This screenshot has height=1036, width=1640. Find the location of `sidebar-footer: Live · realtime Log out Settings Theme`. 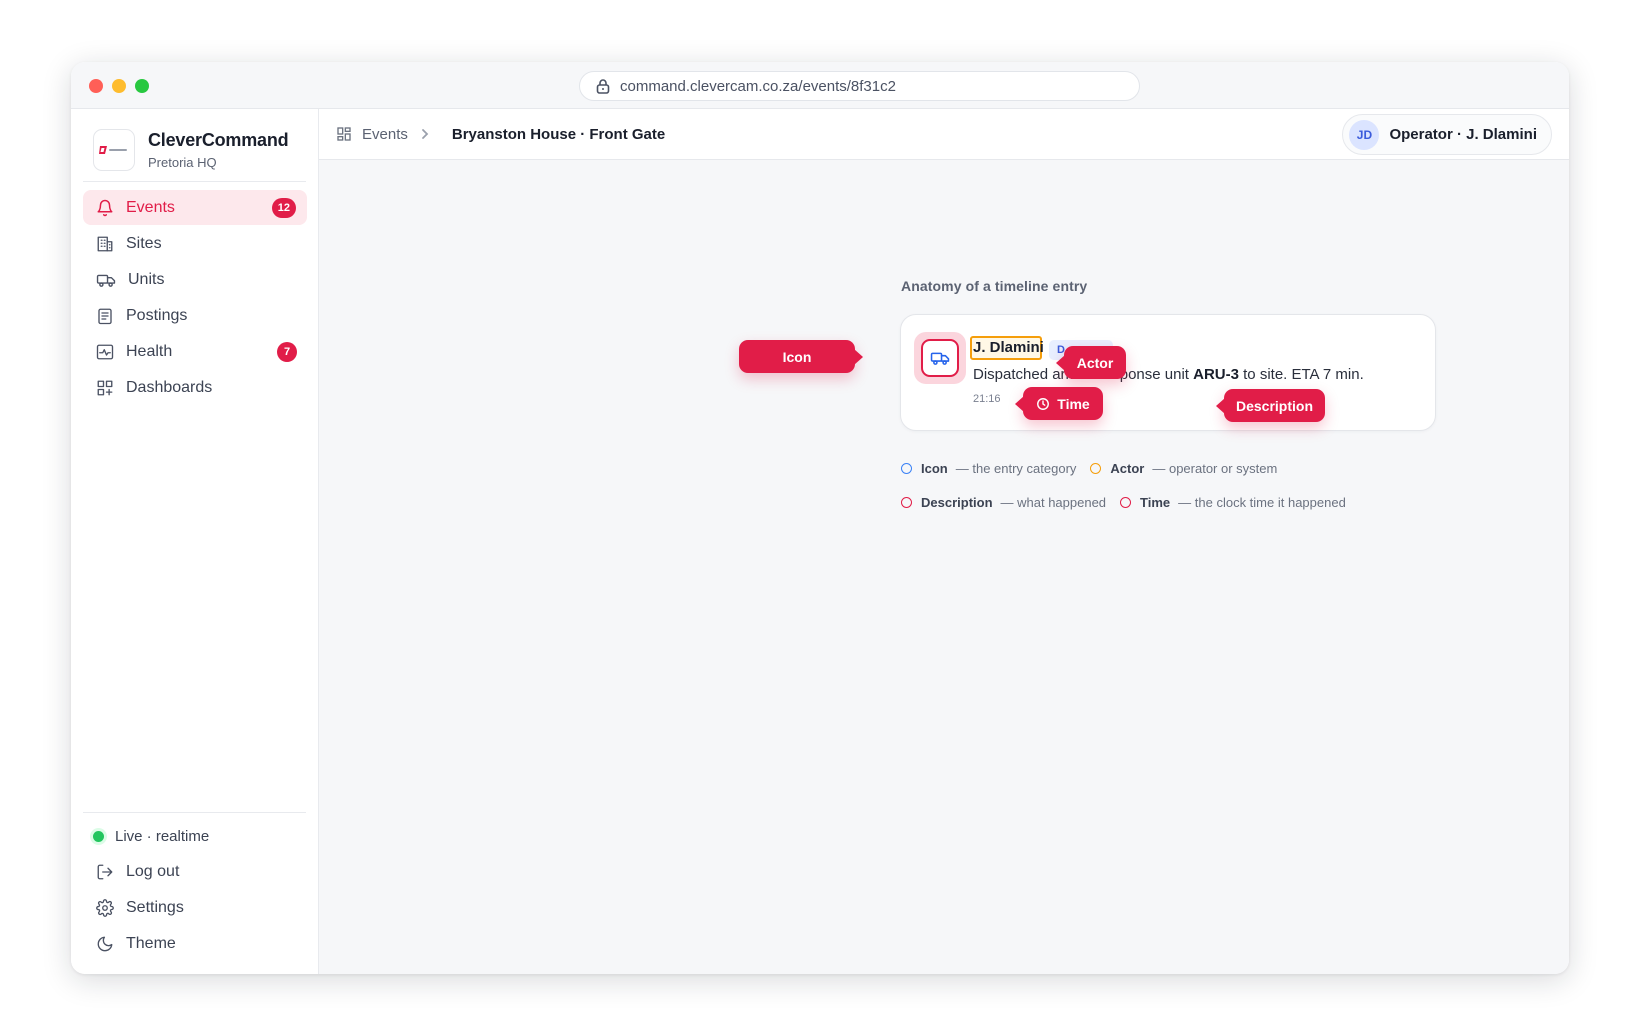

sidebar-footer: Live · realtime Log out Settings Theme is located at coordinates (195, 890).